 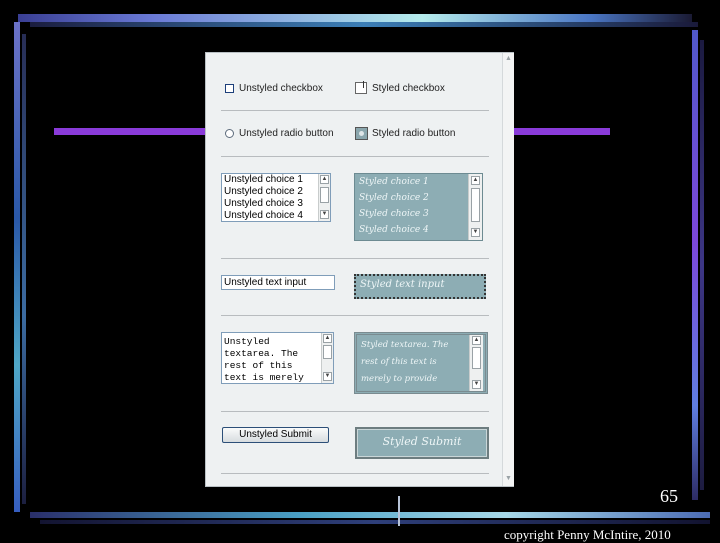 I want to click on bottom-decor-bar, so click(x=370, y=515).